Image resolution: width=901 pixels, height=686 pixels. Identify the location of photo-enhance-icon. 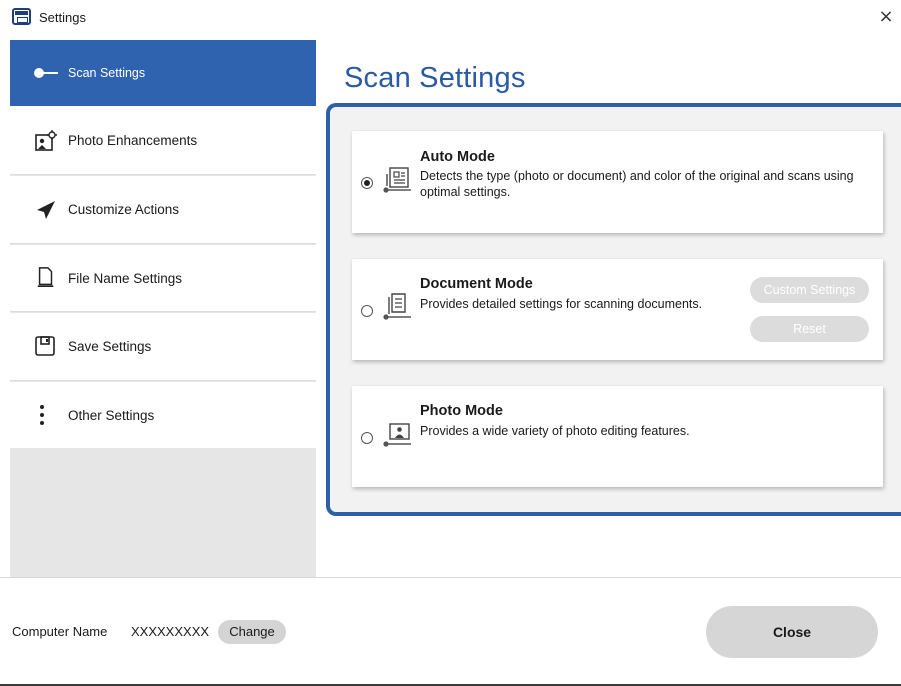
(46, 140).